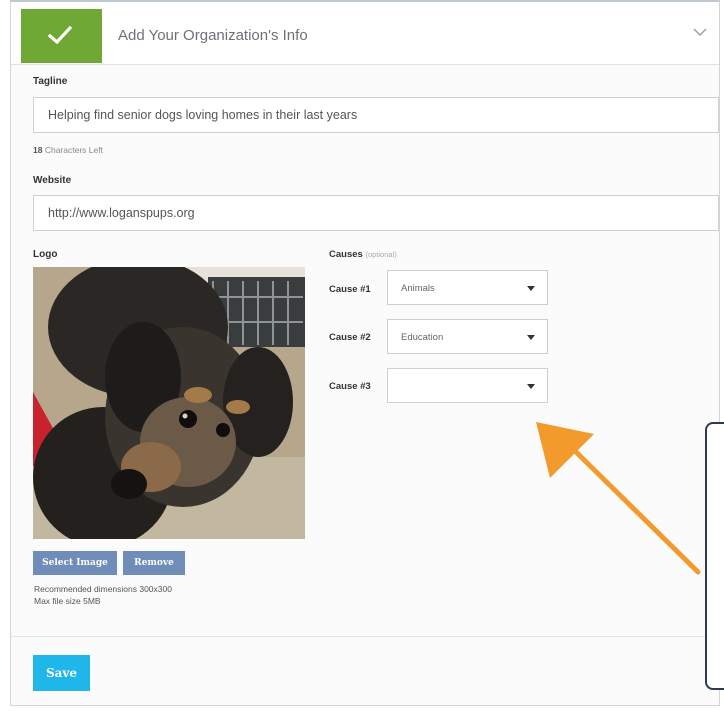  I want to click on website-input: http://www.loganspups.org, so click(376, 213).